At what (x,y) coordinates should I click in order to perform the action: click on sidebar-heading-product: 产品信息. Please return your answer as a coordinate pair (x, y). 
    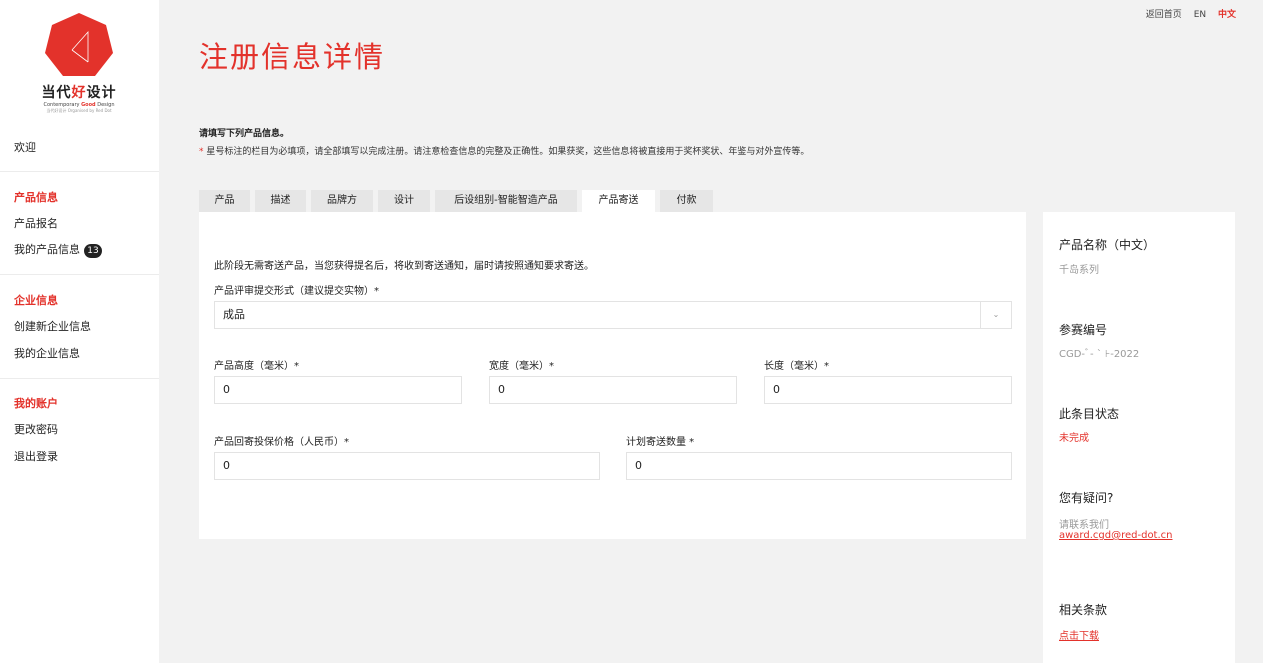
    Looking at the image, I should click on (36, 197).